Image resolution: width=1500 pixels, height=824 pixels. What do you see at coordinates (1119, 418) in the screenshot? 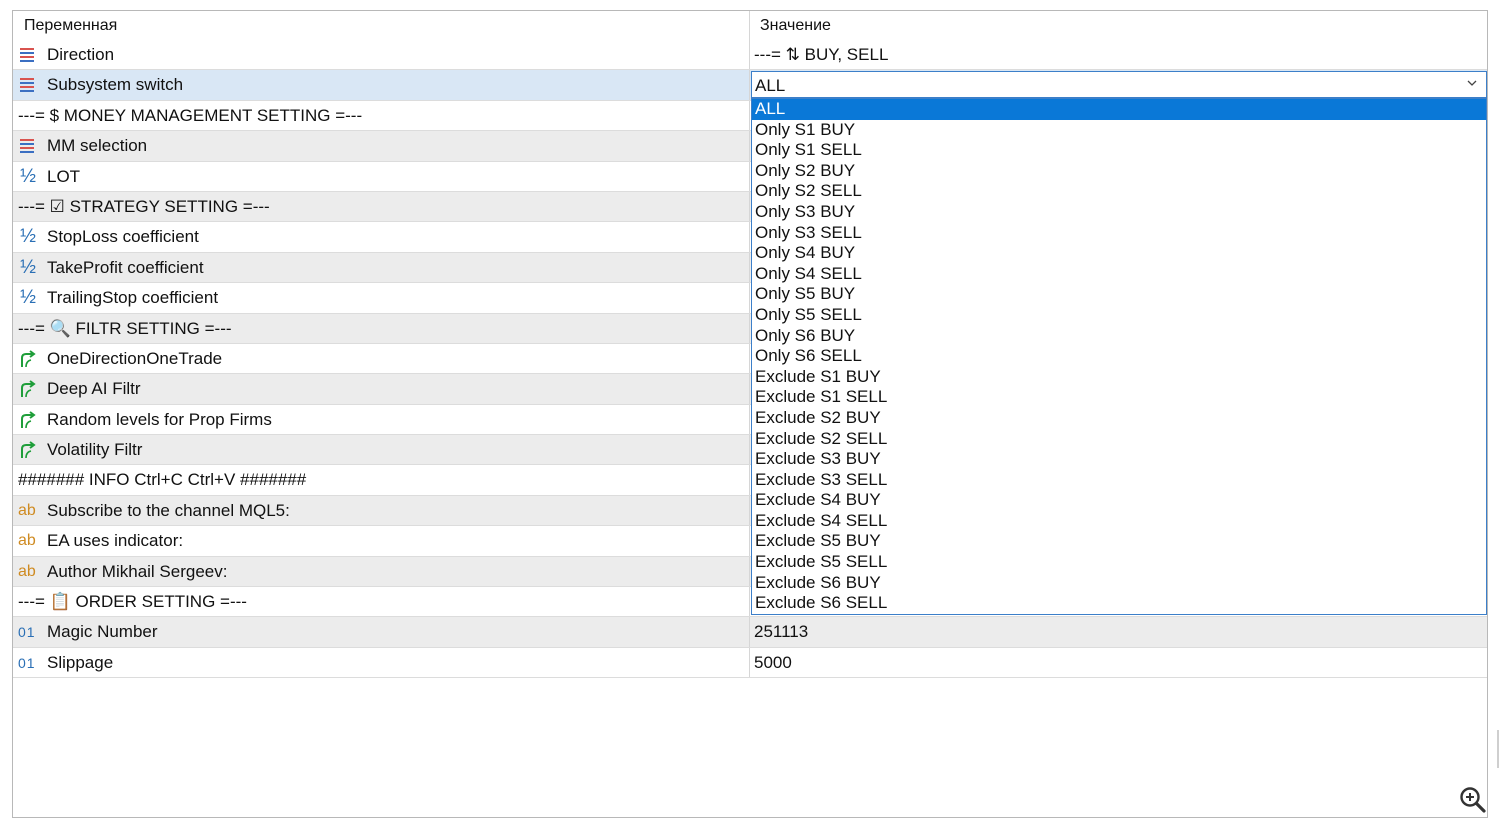
I see `dropdown-option: Exclude S2 BUY` at bounding box center [1119, 418].